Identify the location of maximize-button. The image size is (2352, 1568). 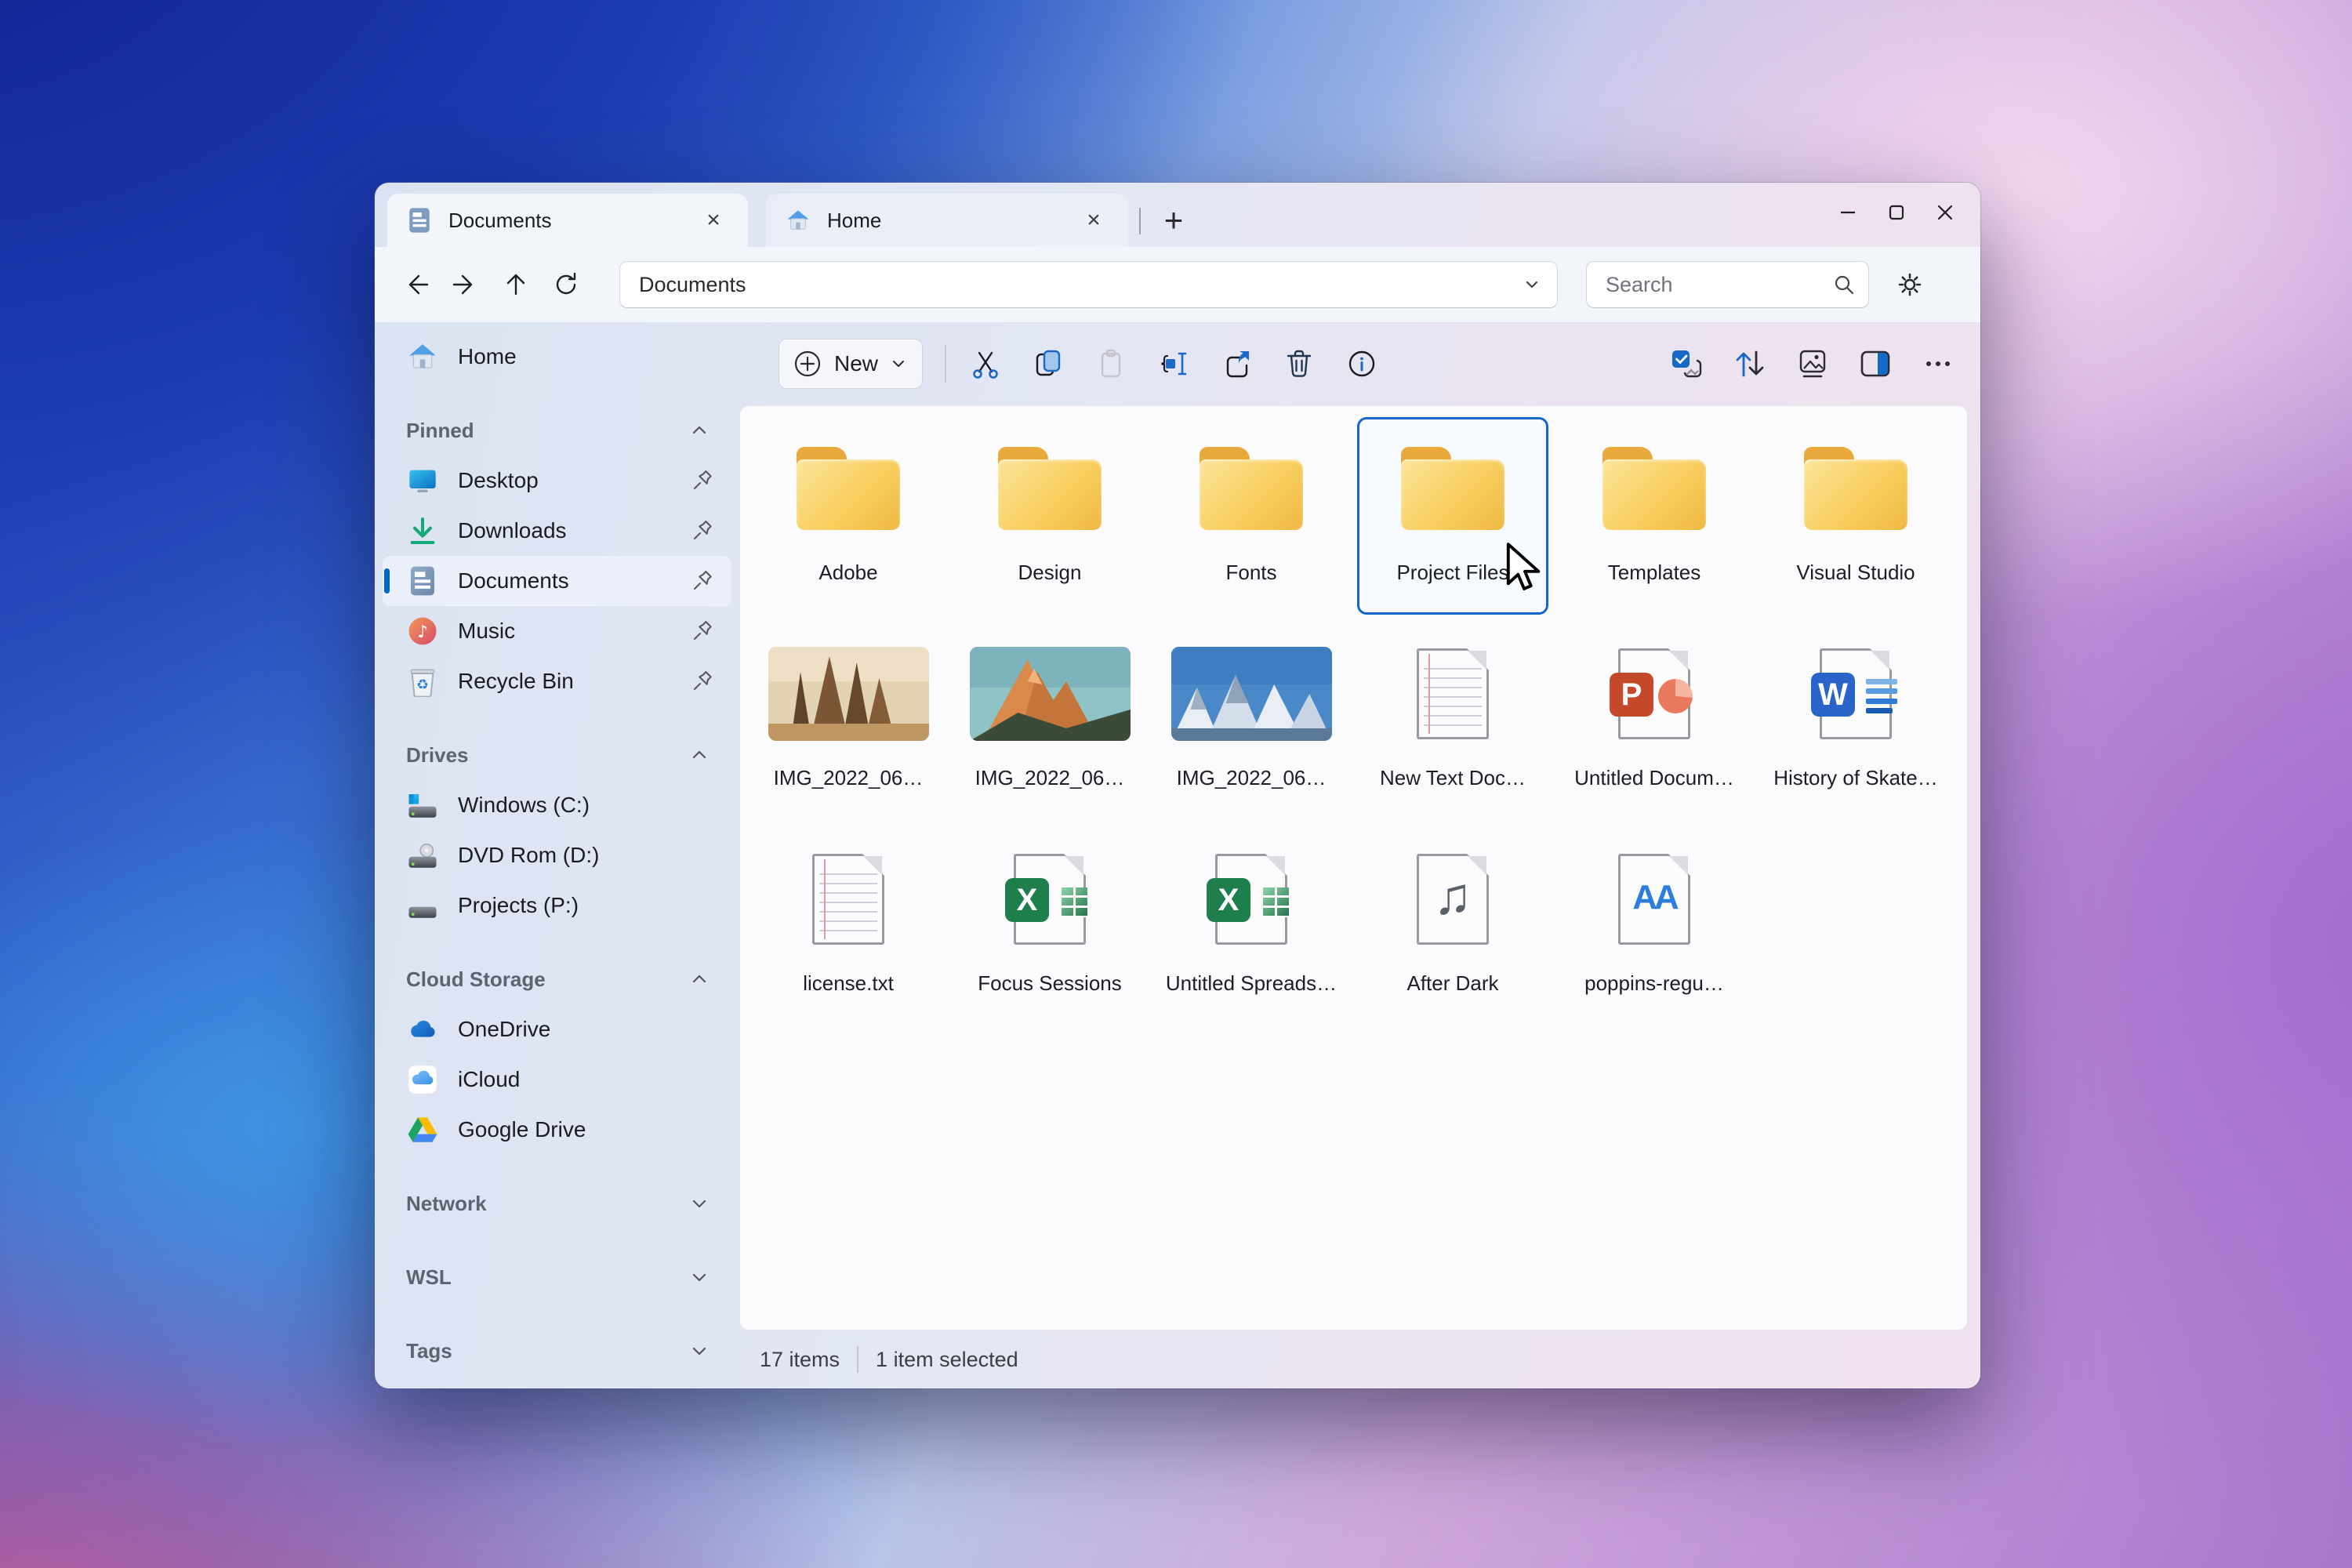
(1897, 212).